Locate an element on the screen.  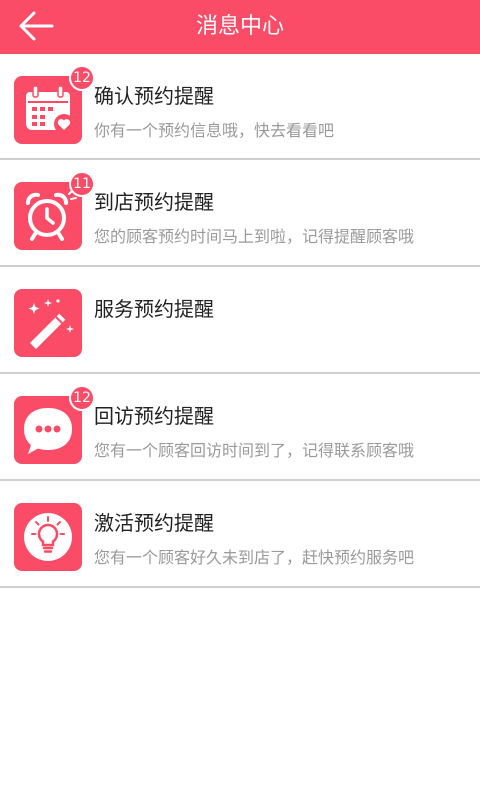
magic-wand-icon is located at coordinates (48, 323).